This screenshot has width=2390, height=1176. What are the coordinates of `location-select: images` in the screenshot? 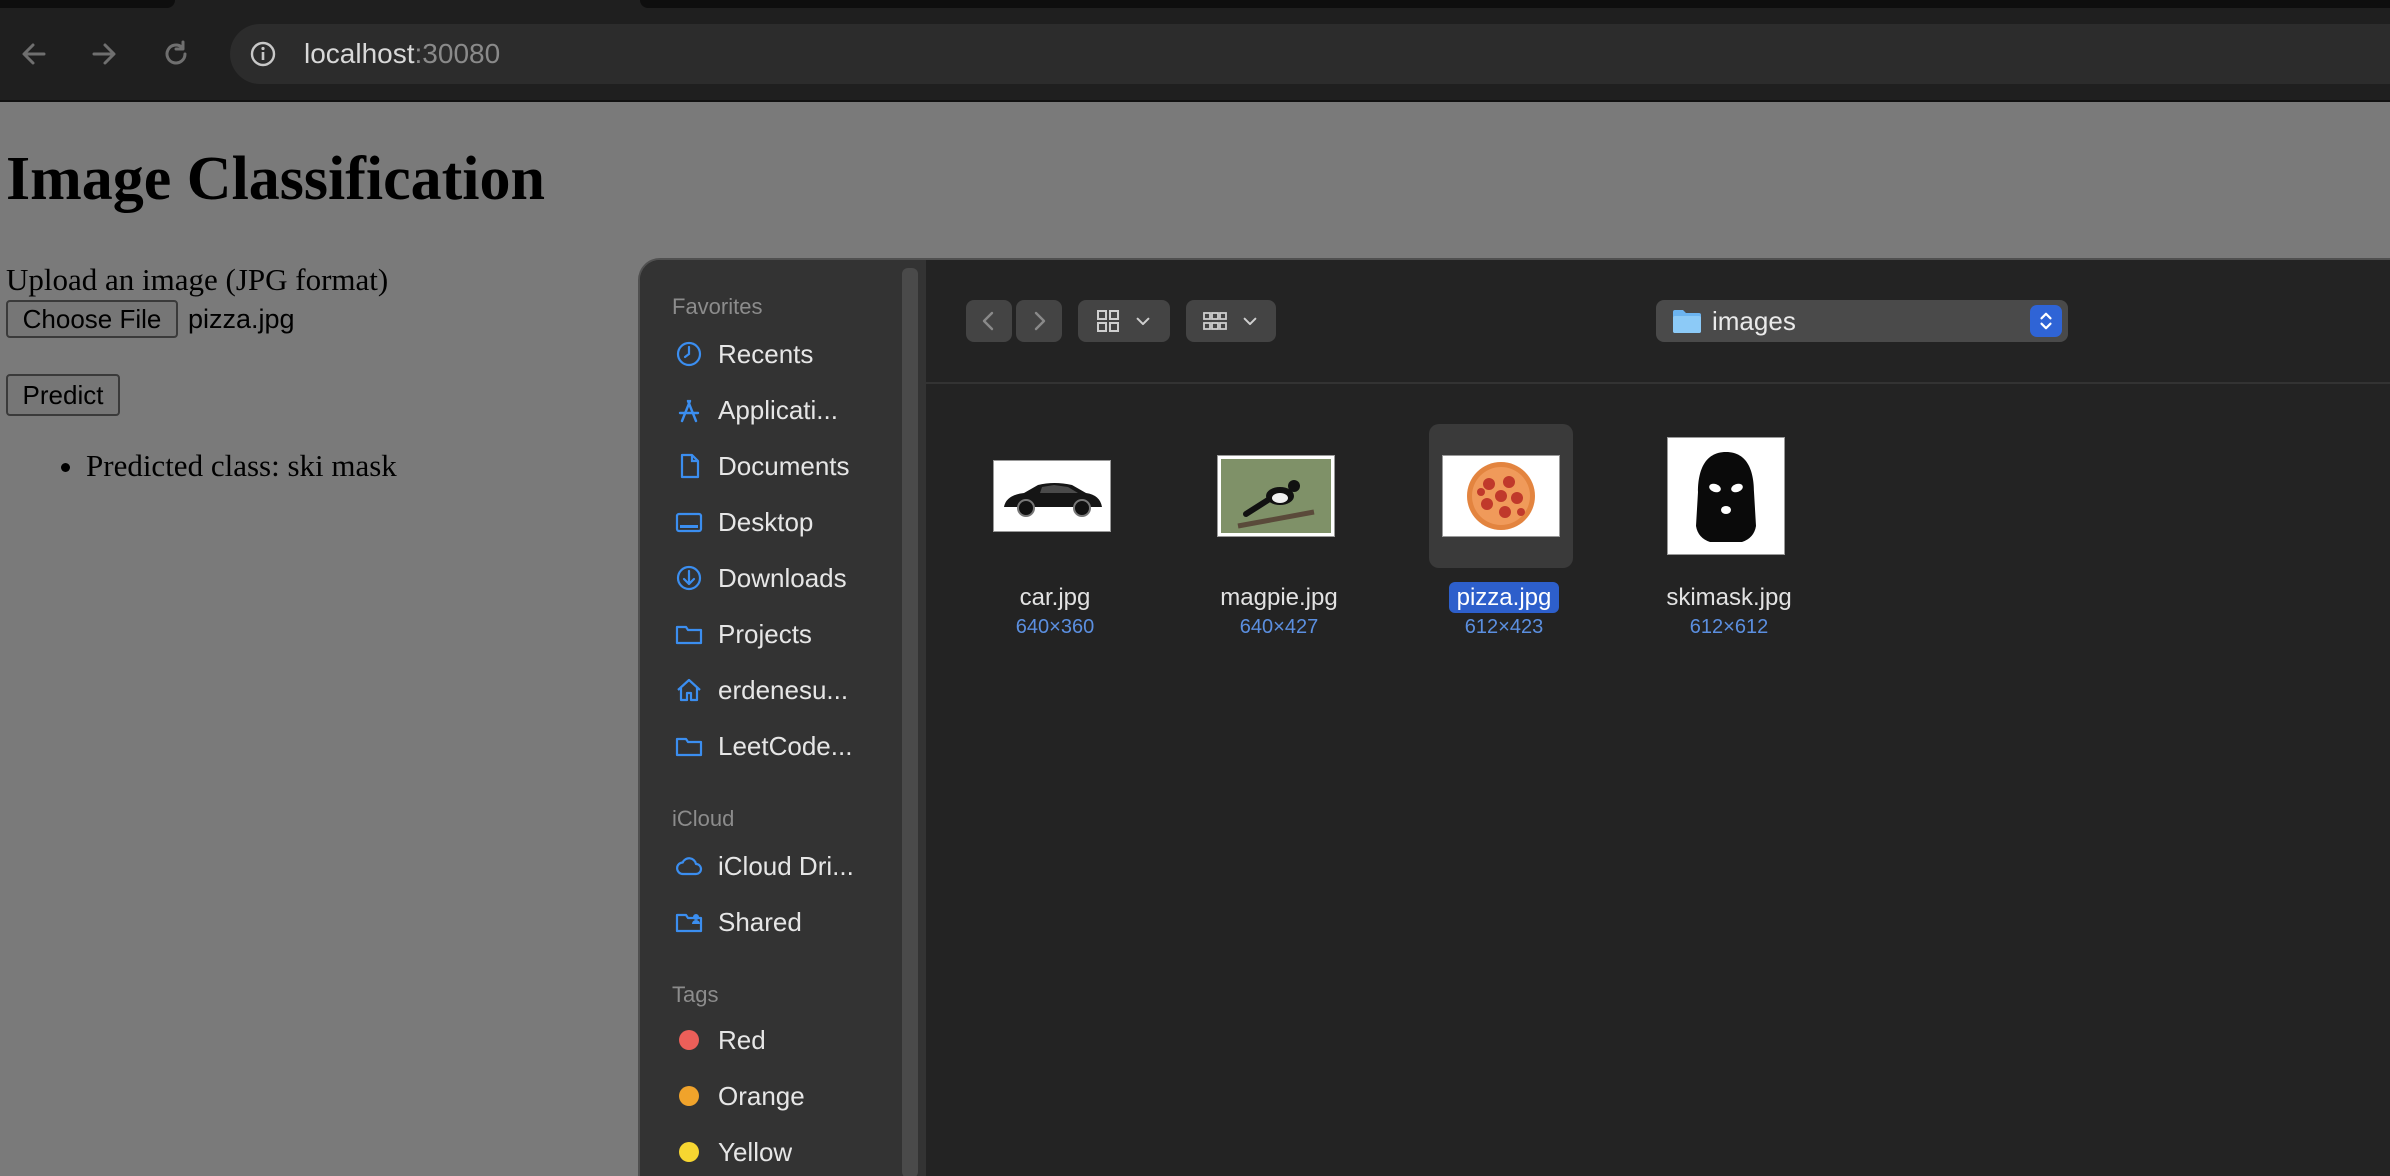 It's located at (1862, 321).